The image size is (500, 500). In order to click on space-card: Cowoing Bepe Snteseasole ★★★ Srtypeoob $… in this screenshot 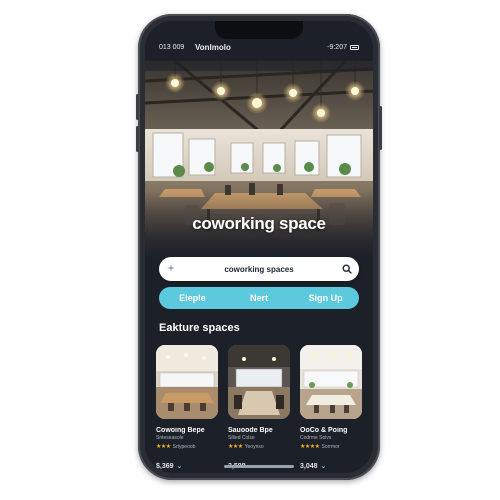, I will do `click(187, 407)`.